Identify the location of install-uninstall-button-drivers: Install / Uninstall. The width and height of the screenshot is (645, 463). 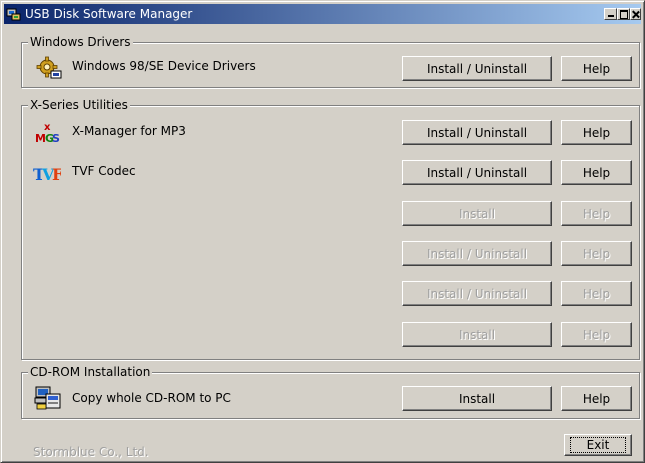
(477, 68).